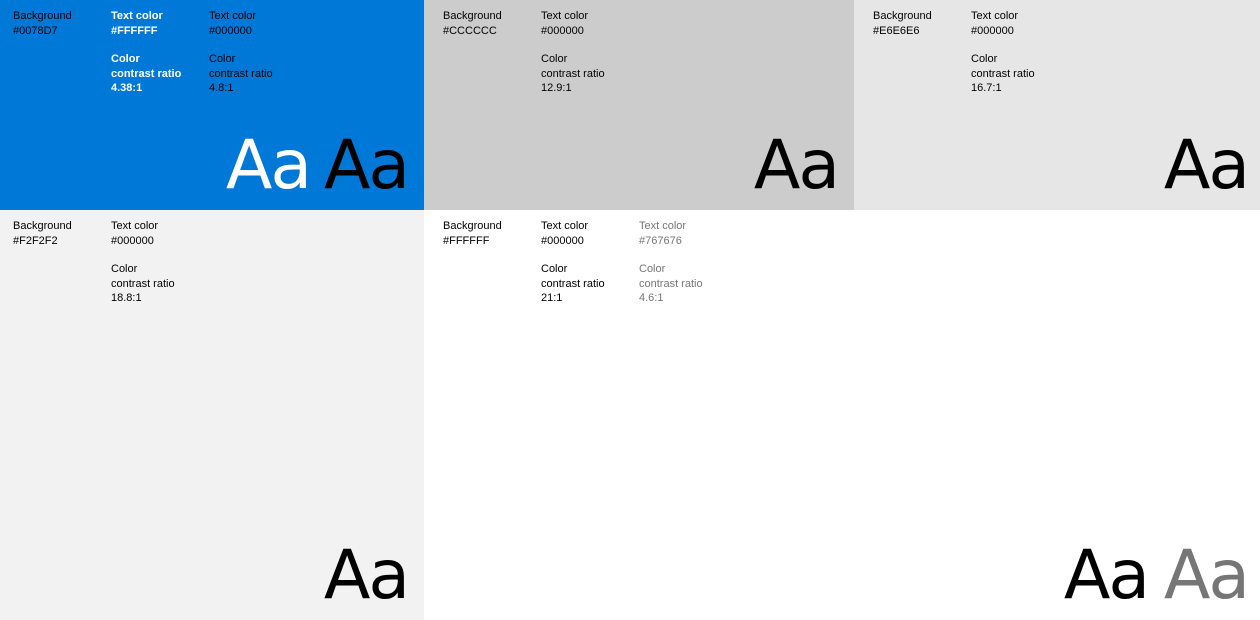  I want to click on contrast-ratio: 4.8:1, so click(221, 88).